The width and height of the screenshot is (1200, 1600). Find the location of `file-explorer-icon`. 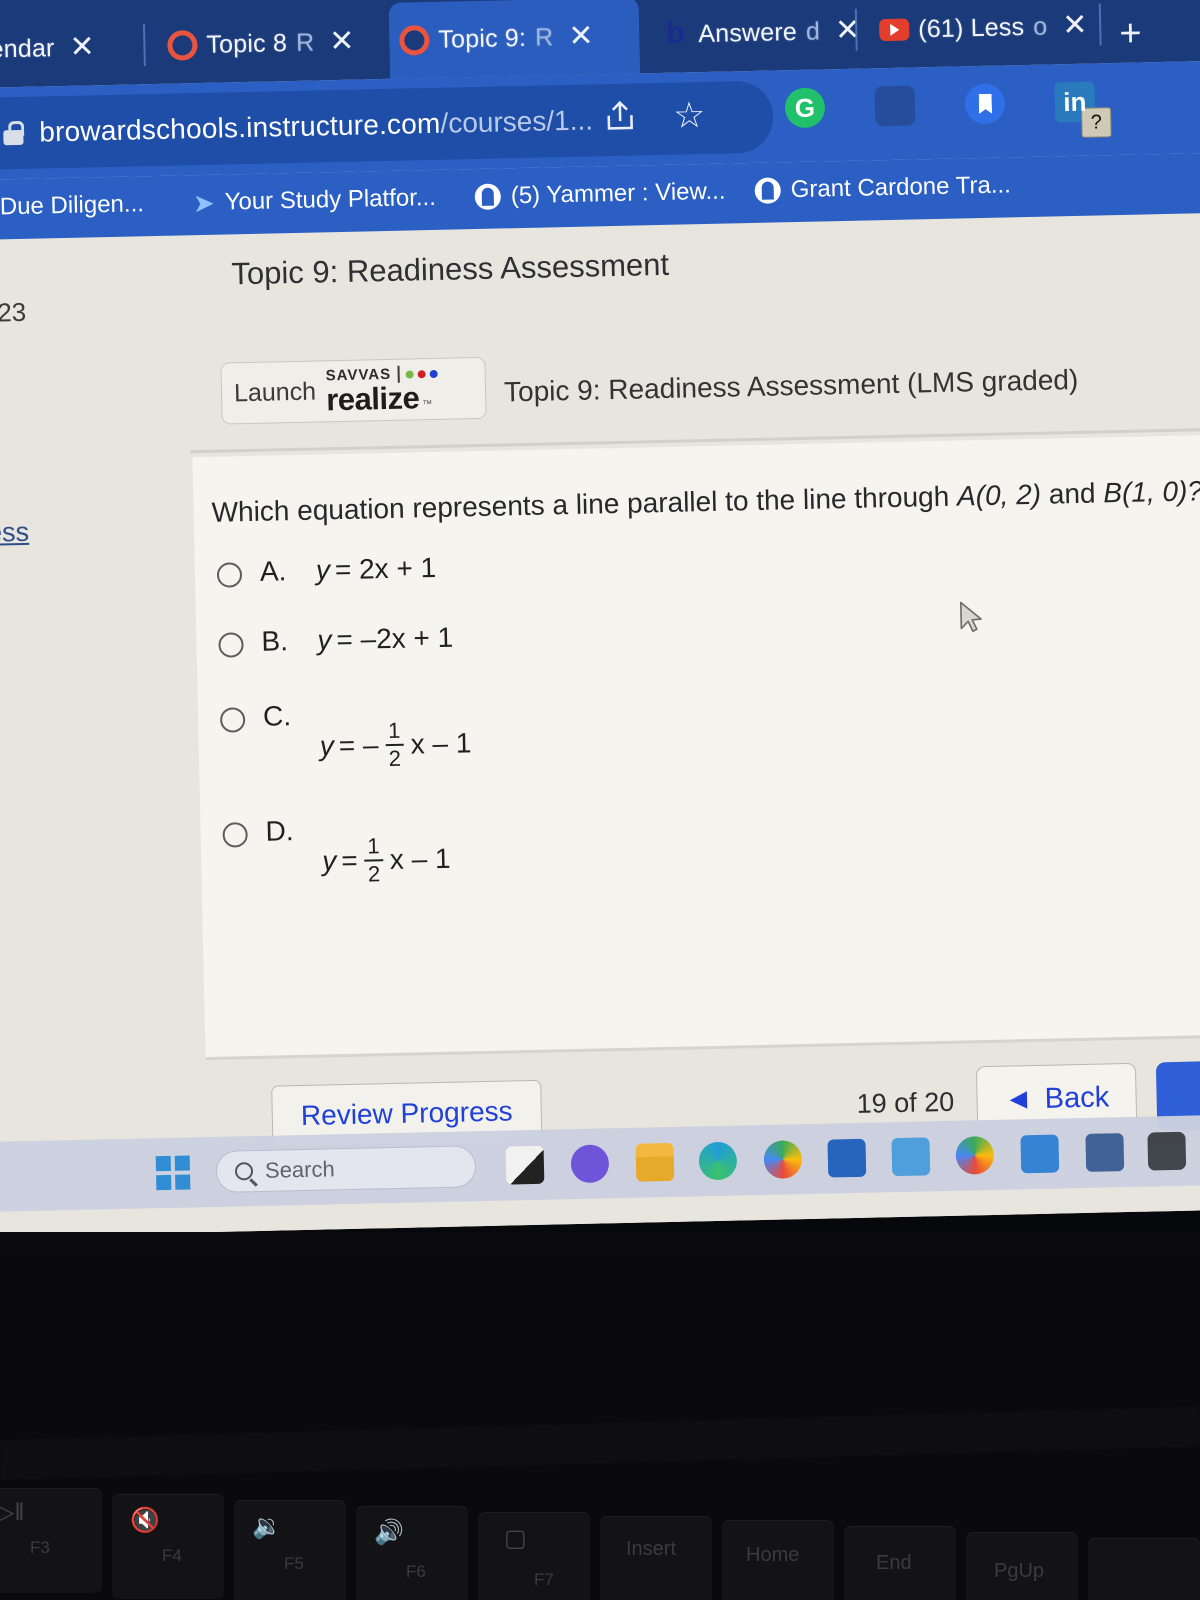

file-explorer-icon is located at coordinates (655, 1162).